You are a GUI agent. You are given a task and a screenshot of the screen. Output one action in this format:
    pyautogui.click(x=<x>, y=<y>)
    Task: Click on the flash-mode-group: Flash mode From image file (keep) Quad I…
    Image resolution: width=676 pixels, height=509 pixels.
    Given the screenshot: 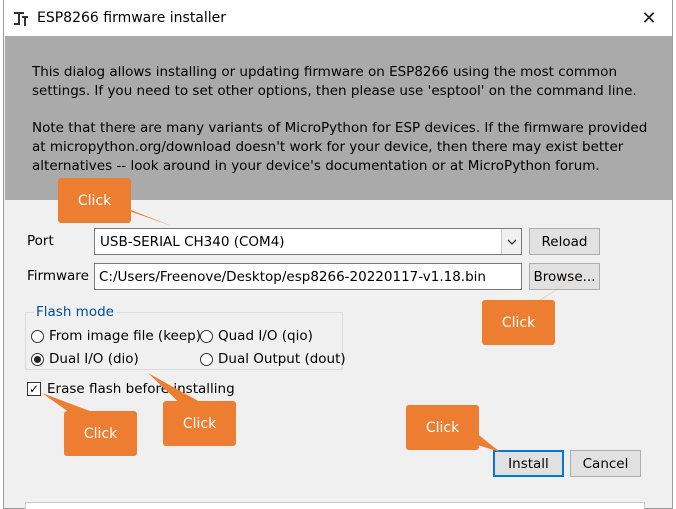 What is the action you would take?
    pyautogui.click(x=185, y=337)
    